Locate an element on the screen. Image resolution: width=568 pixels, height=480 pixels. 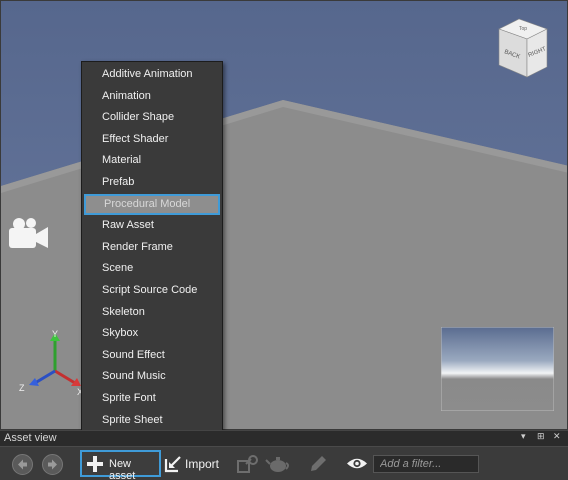
back-arrow-icon is located at coordinates (22, 464).